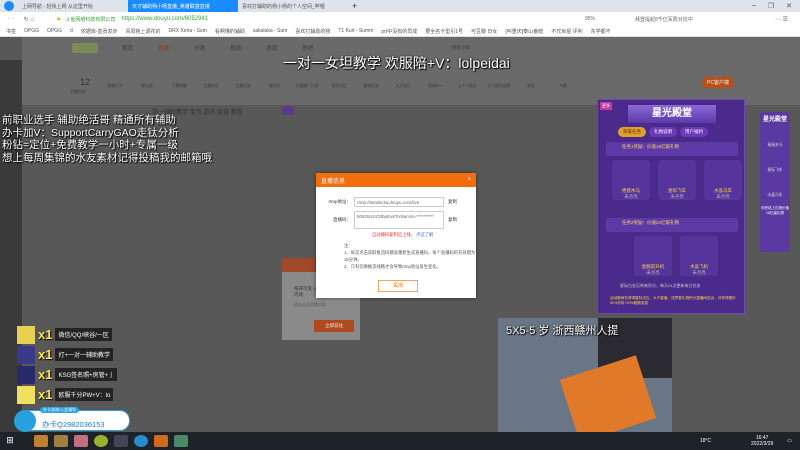 Image resolution: width=800 pixels, height=450 pixels. Describe the element at coordinates (663, 132) in the screenshot. I see `event-tab: 礼物说明` at that location.